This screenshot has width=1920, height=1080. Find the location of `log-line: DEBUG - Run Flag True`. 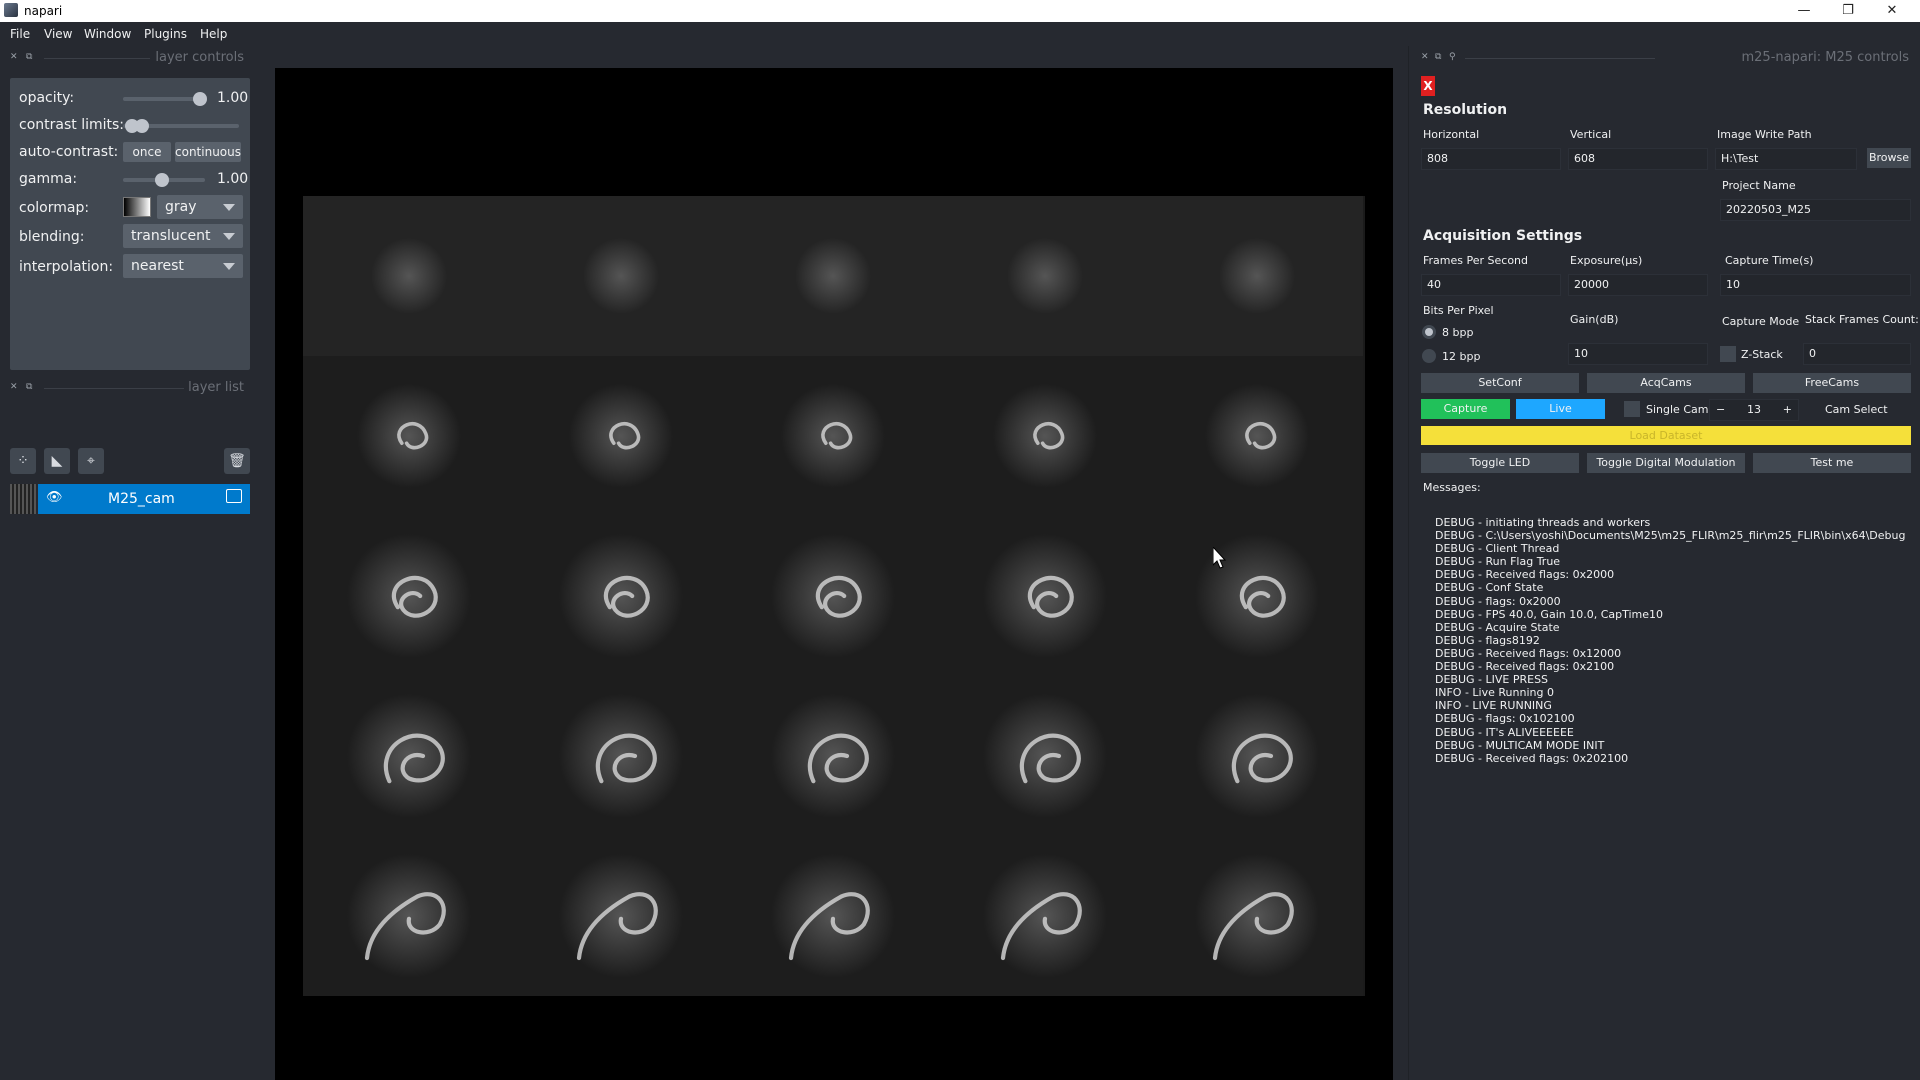

log-line: DEBUG - Run Flag True is located at coordinates (1498, 562).